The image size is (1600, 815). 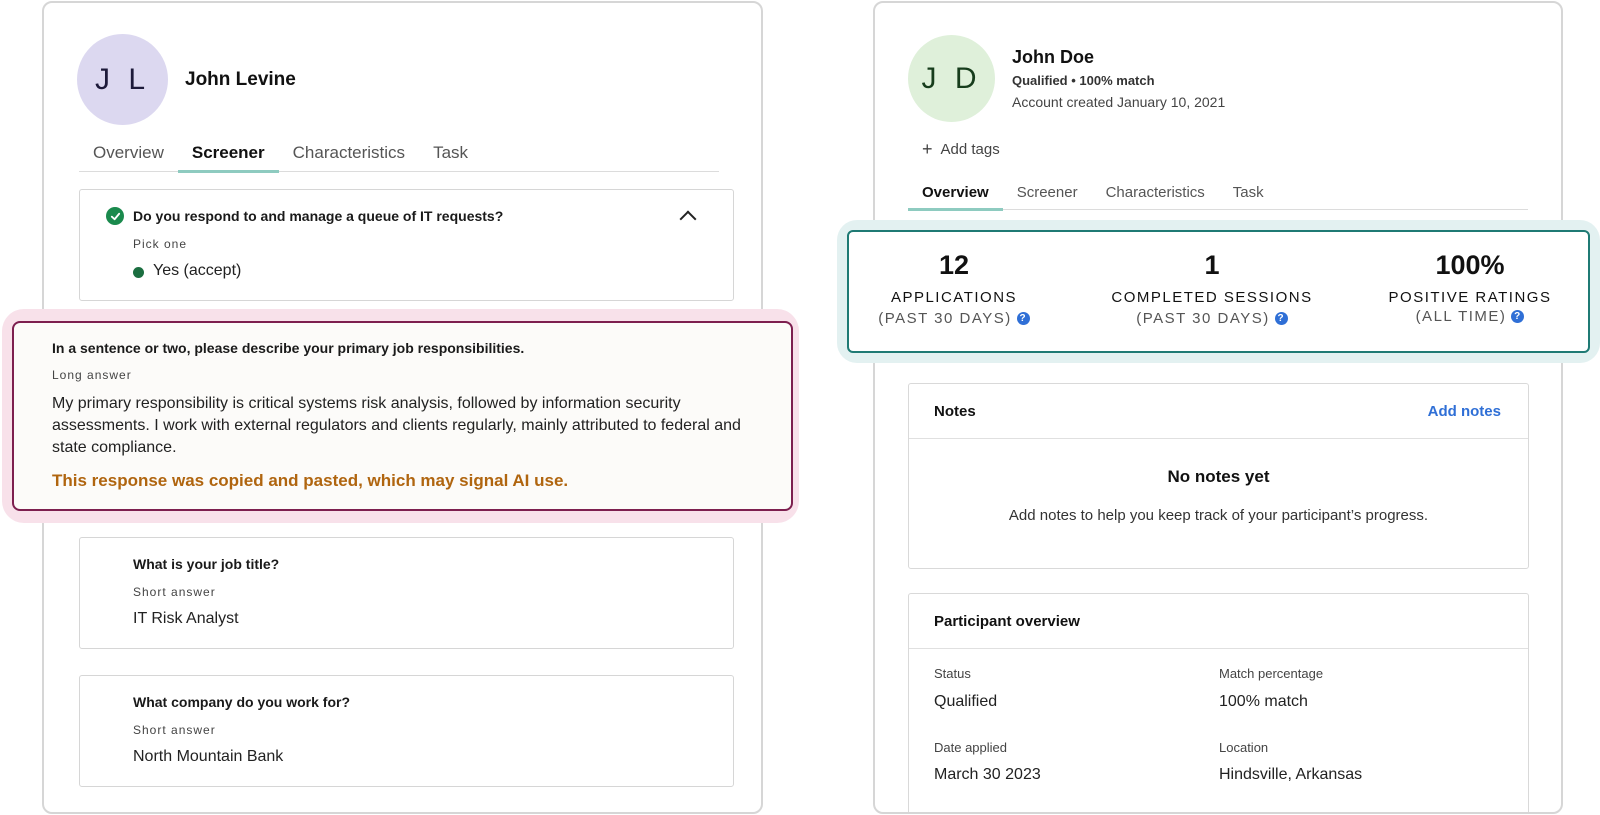 I want to click on notes-empty-title: No notes yet, so click(x=1218, y=476).